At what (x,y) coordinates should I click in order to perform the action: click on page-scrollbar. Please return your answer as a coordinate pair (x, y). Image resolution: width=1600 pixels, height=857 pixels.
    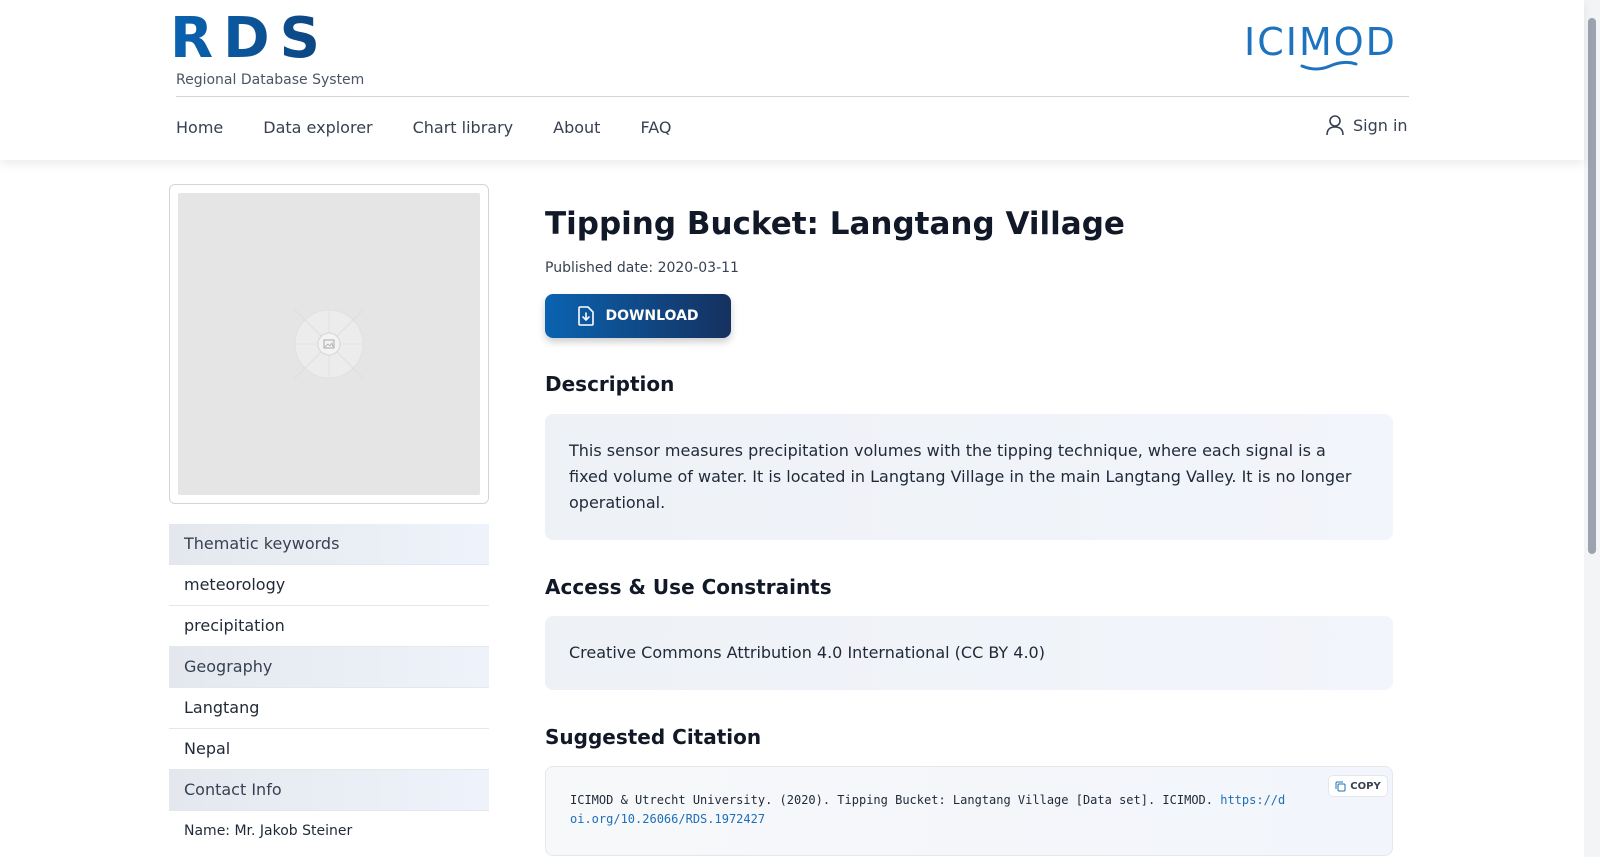
    Looking at the image, I should click on (1592, 428).